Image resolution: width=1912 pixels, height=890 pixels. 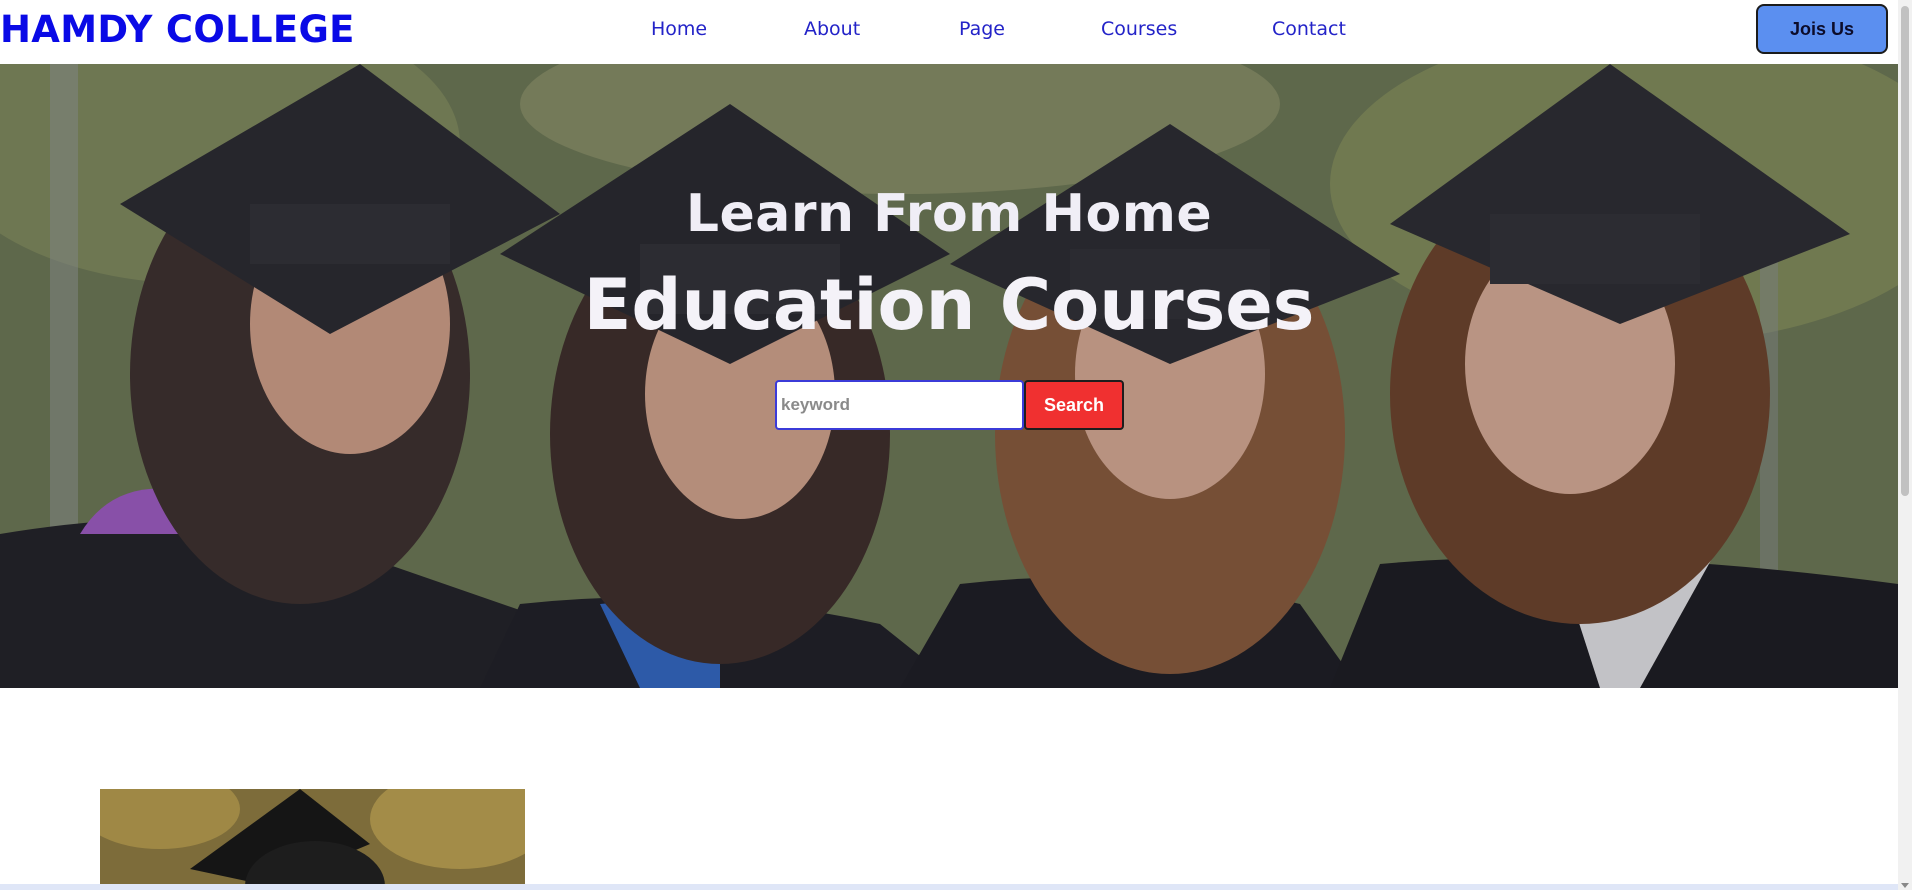 I want to click on site-logo: HAMDY COLLEGE, so click(x=177, y=29).